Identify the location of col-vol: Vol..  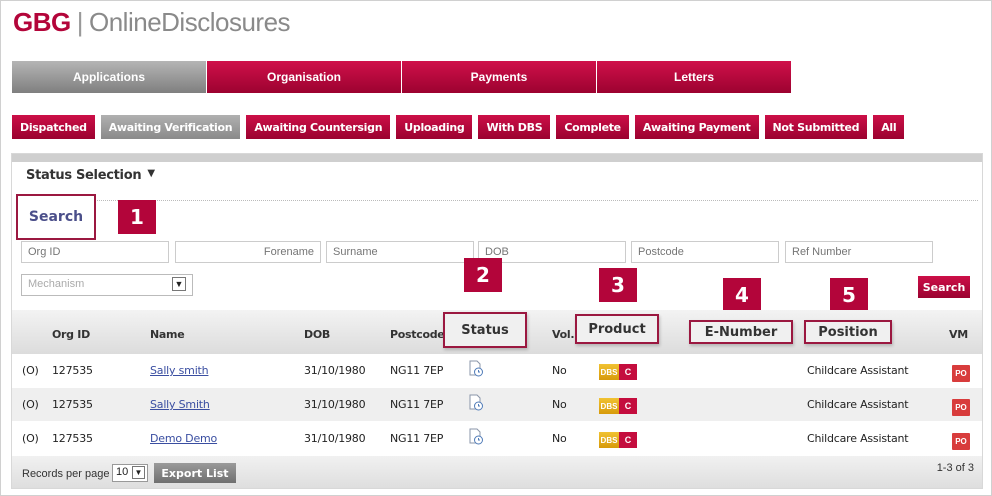
(563, 334).